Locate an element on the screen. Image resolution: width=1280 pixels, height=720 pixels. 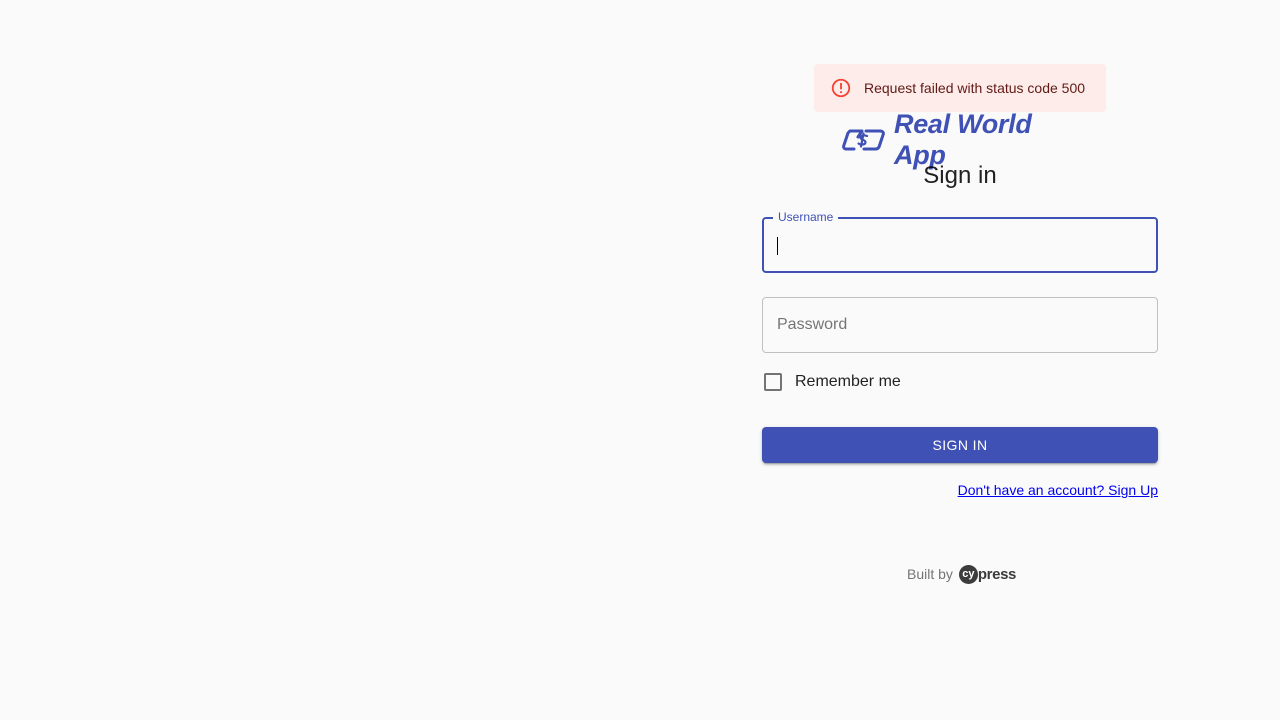
error-alert: Request failed with status code 500 is located at coordinates (960, 88).